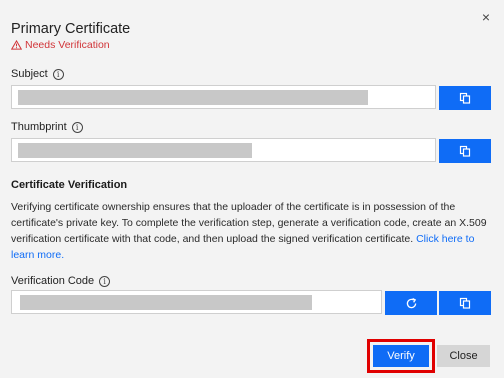 The height and width of the screenshot is (378, 504). I want to click on subject-field, so click(223, 97).